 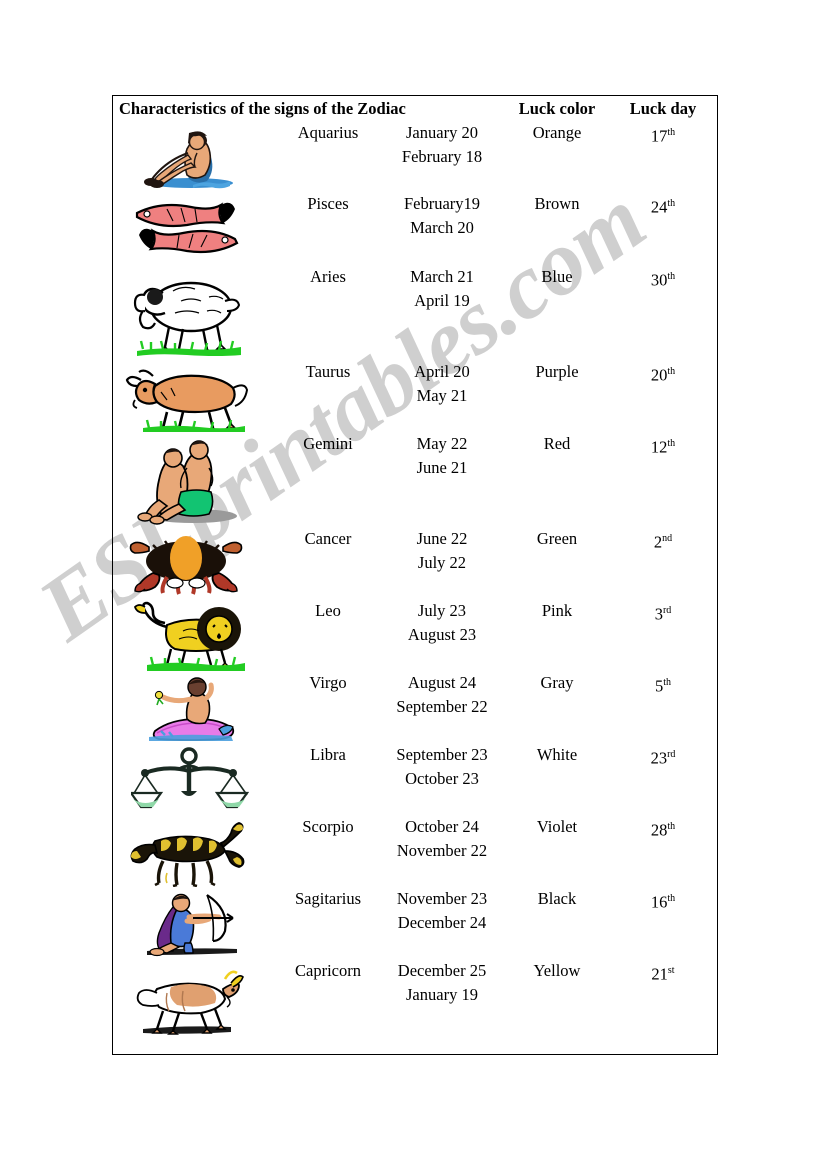 What do you see at coordinates (328, 371) in the screenshot?
I see `sign-name: Taurus` at bounding box center [328, 371].